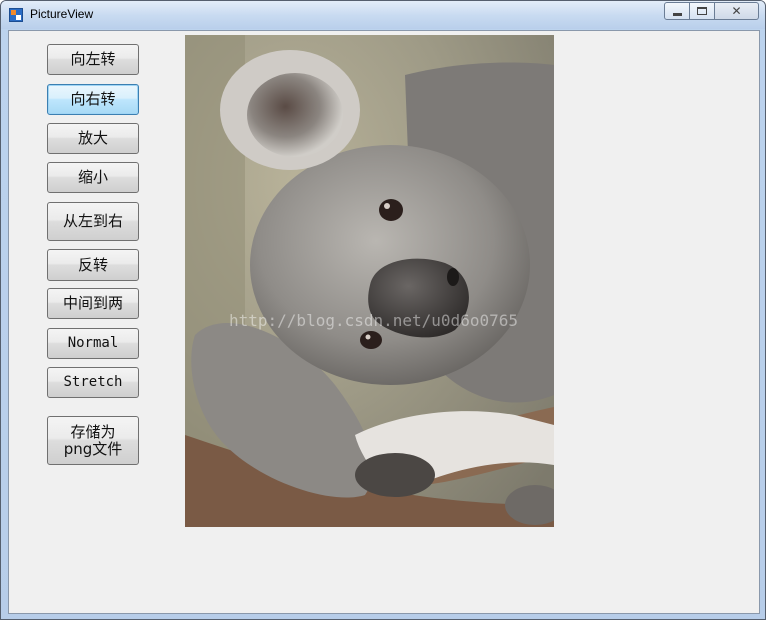 The image size is (766, 620). I want to click on save-png-button: 存储为 png文件, so click(93, 440).